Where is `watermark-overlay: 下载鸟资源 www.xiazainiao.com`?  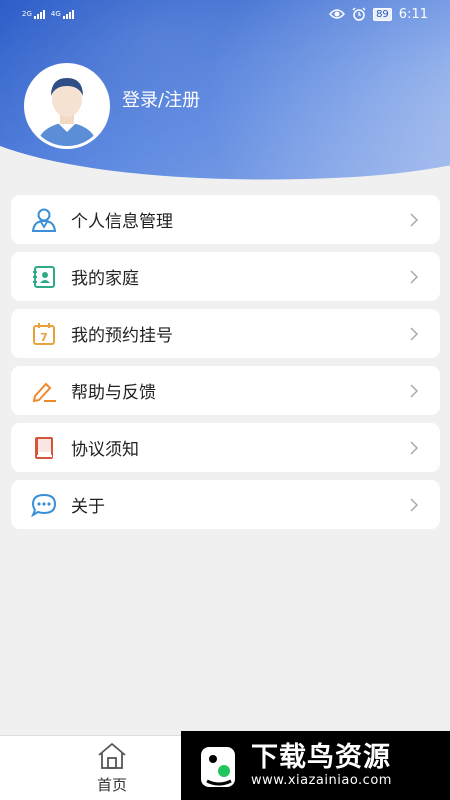
watermark-overlay: 下载鸟资源 www.xiazainiao.com is located at coordinates (315, 765).